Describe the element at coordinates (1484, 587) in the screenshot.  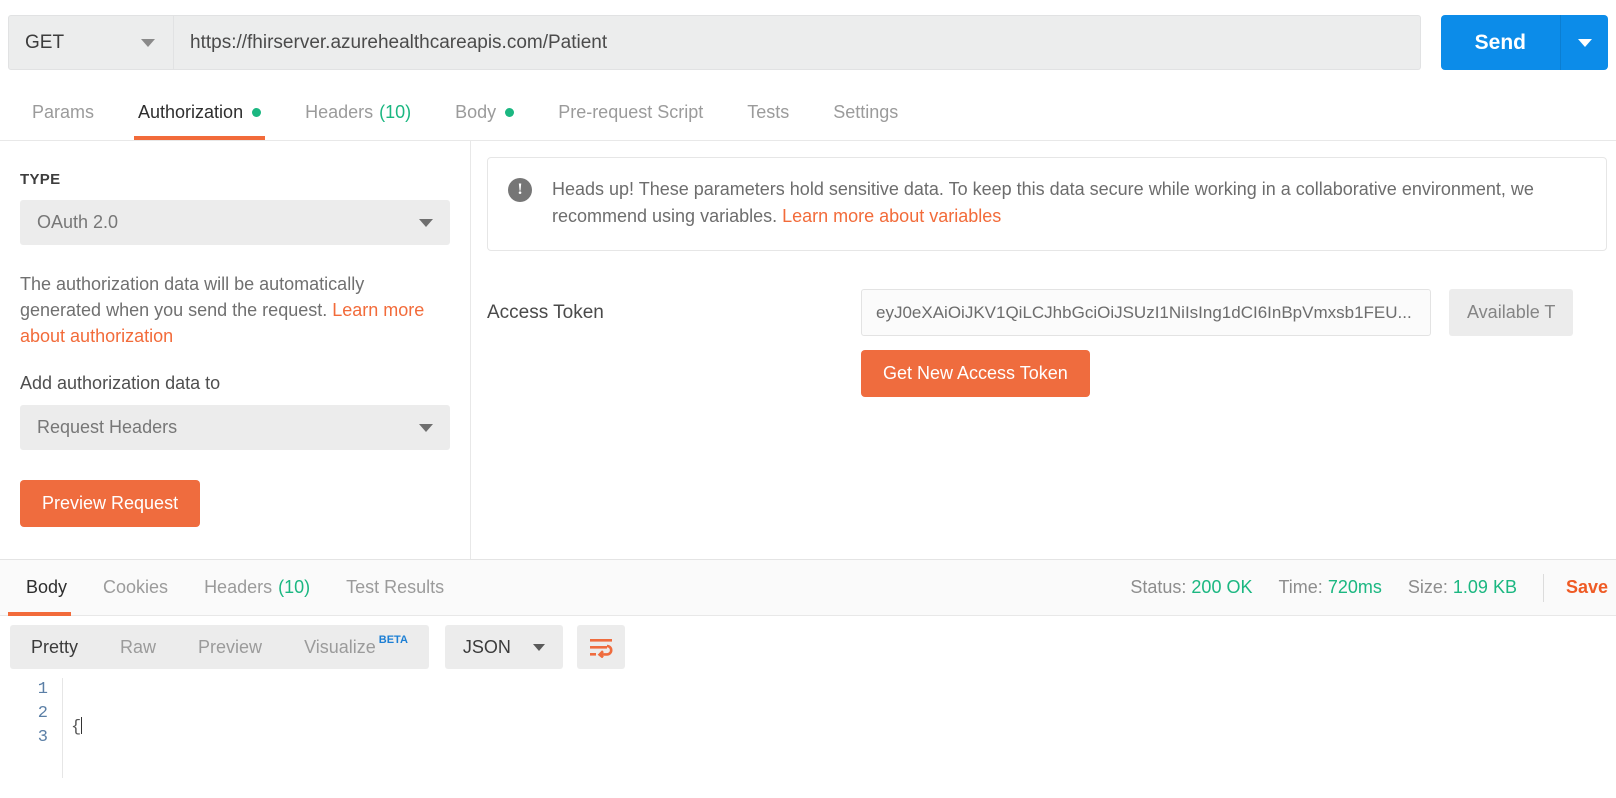
I see `size-value: 1.09 KB` at that location.